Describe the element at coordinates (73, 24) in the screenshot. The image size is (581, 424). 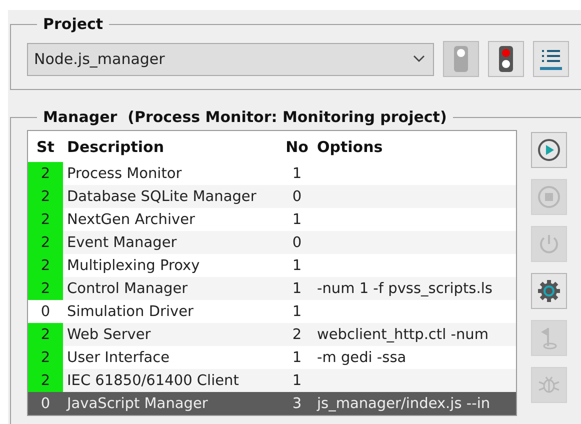
I see `group-title: Project` at that location.